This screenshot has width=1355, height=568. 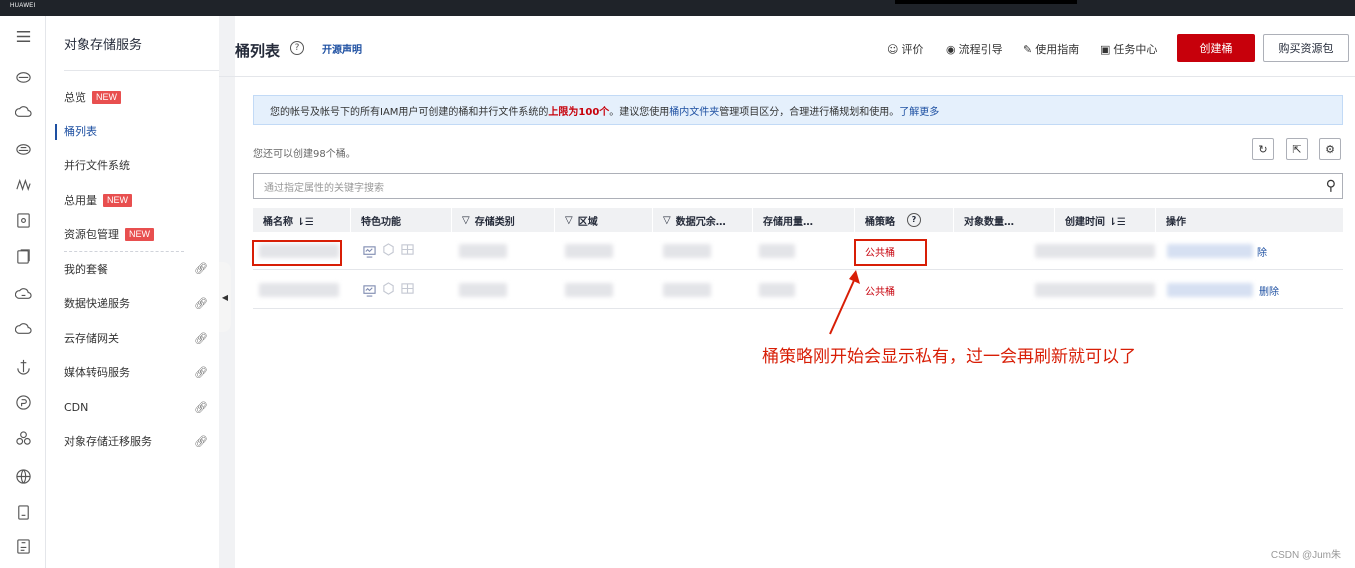 I want to click on globe-icon, so click(x=23, y=476).